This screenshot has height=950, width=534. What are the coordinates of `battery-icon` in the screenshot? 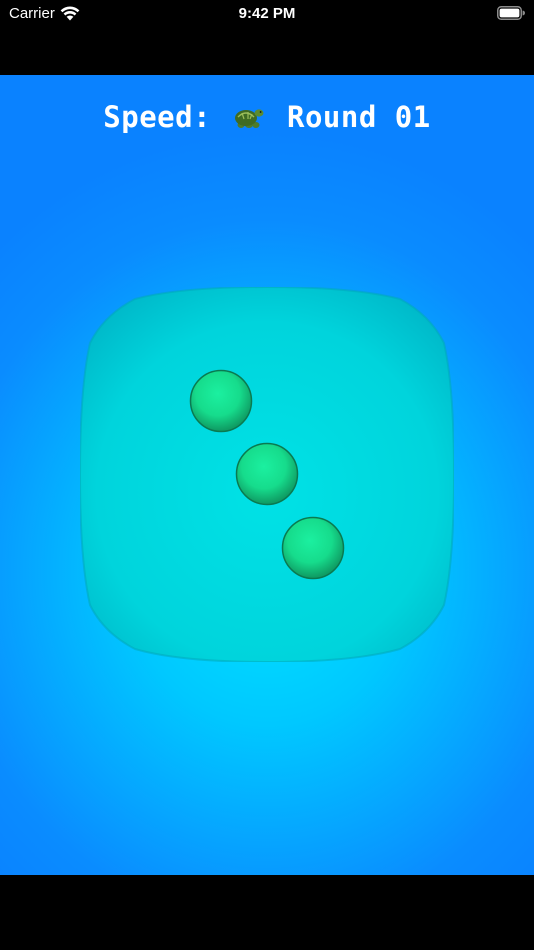 It's located at (511, 13).